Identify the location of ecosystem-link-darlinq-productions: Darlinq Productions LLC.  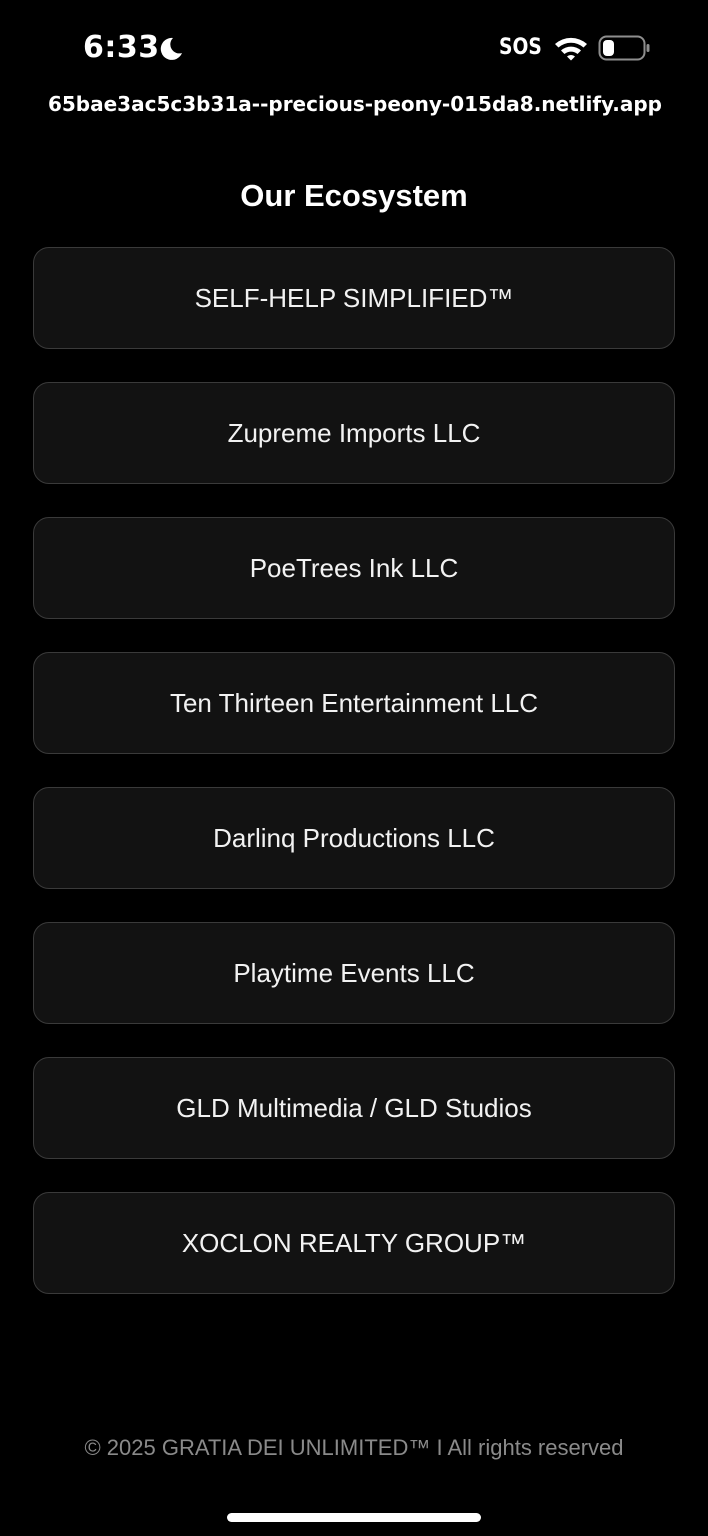
(354, 838).